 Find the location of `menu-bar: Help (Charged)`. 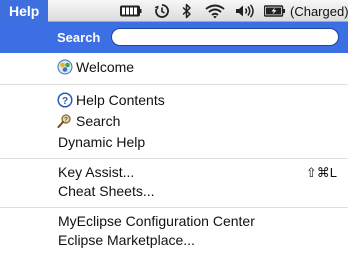

menu-bar: Help (Charged) is located at coordinates (174, 11).